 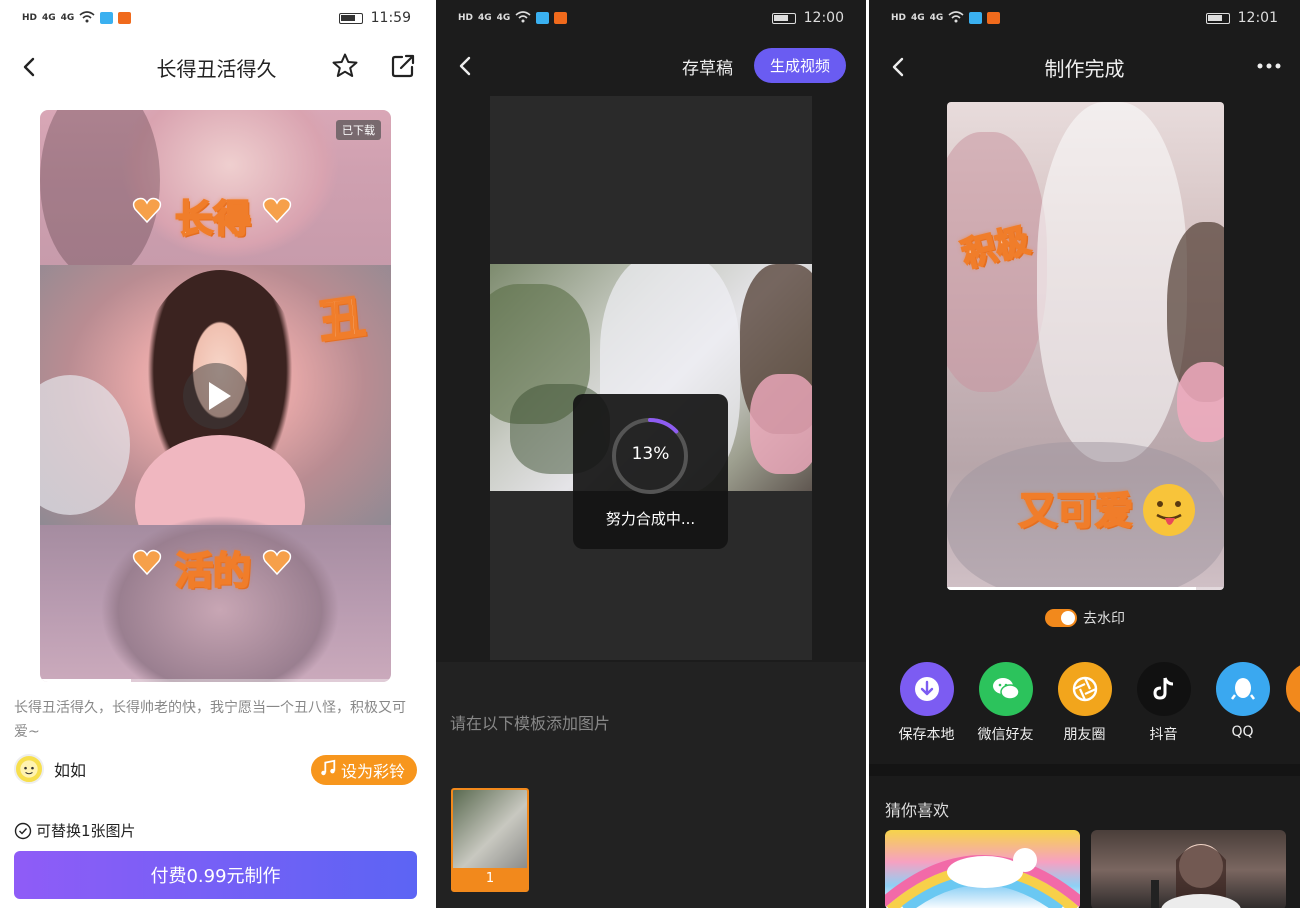 I want to click on favorite-star-icon, so click(x=345, y=66).